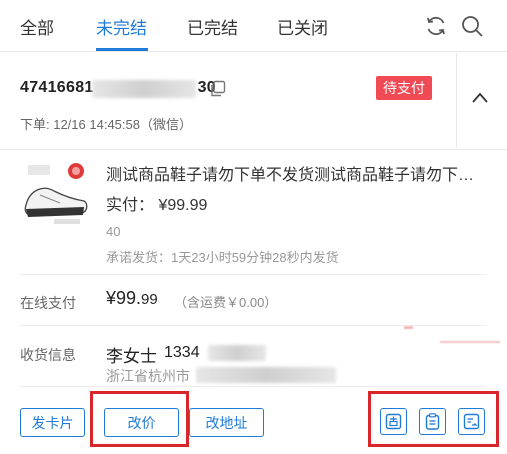  I want to click on search-icon, so click(472, 26).